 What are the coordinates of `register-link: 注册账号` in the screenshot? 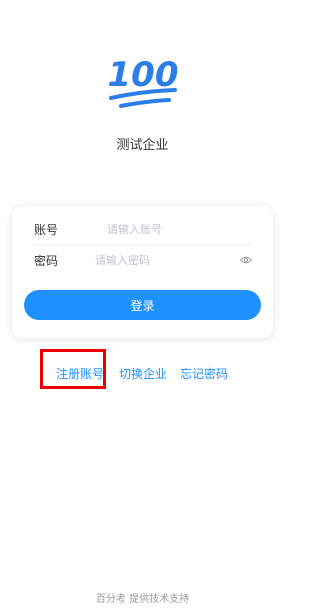 It's located at (80, 373).